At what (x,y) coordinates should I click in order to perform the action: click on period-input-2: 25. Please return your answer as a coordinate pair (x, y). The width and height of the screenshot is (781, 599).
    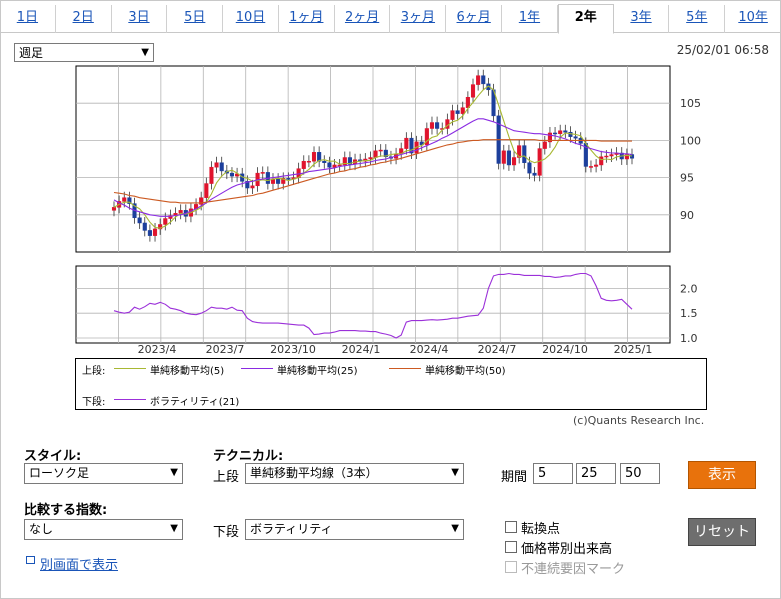
    Looking at the image, I should click on (596, 473).